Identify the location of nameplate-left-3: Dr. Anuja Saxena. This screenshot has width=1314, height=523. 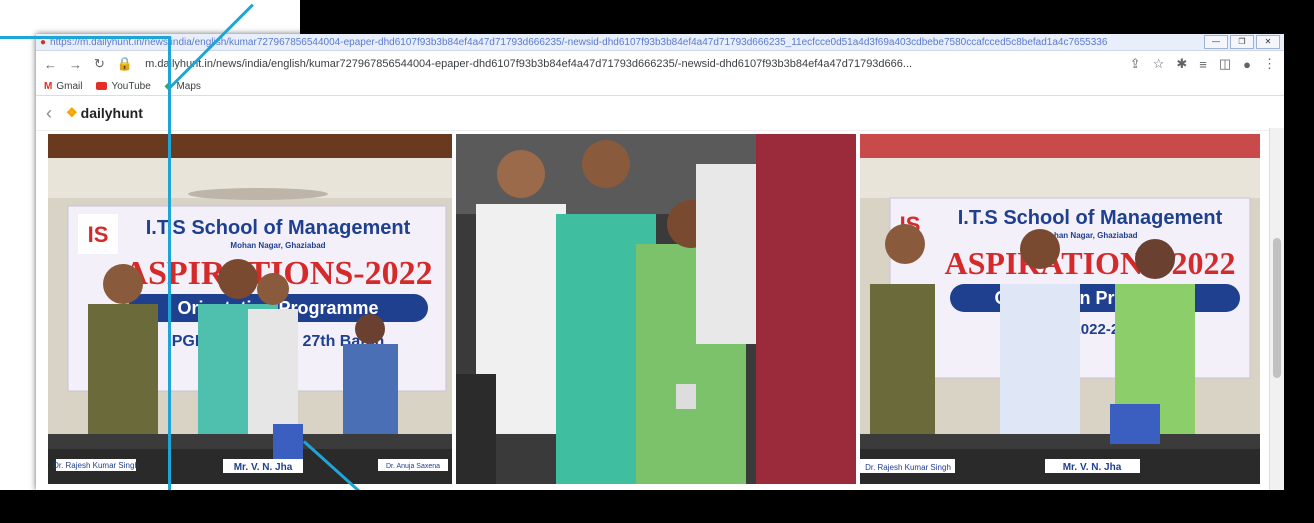
(413, 466).